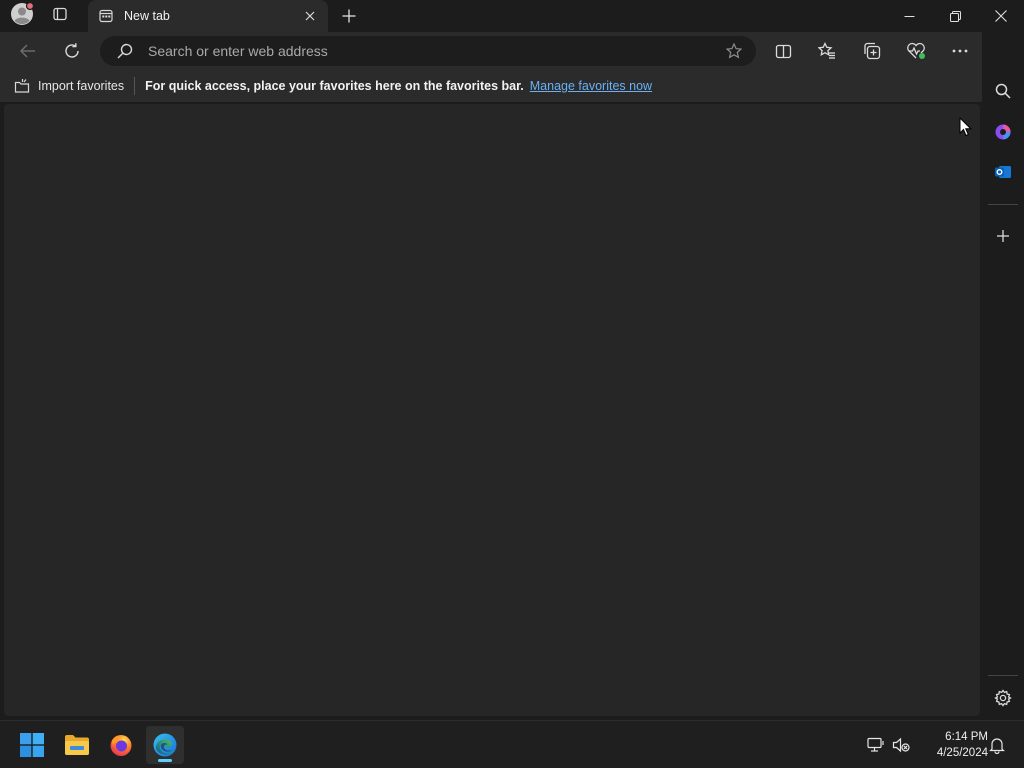 This screenshot has height=768, width=1024. I want to click on add-icon, so click(1003, 236).